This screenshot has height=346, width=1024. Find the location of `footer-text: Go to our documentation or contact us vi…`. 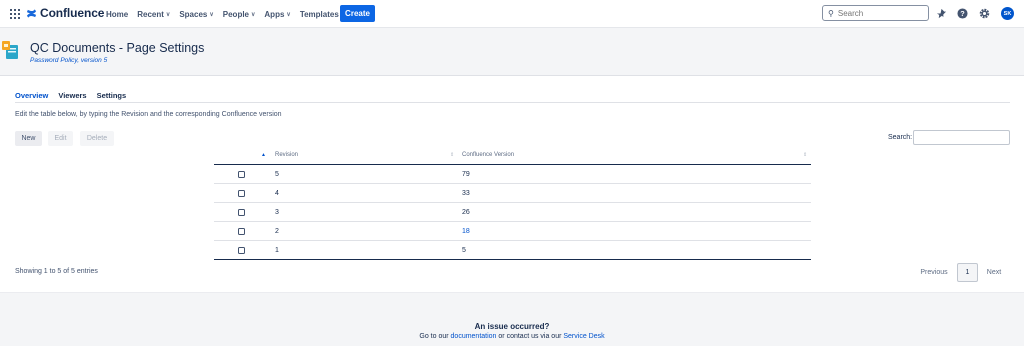

footer-text: Go to our documentation or contact us vi… is located at coordinates (512, 336).